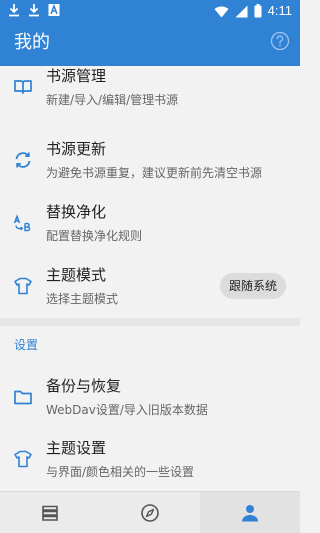  I want to click on menu-item-theme-settings: 主题设置 与界面/颜色相关的一些设置, so click(150, 459).